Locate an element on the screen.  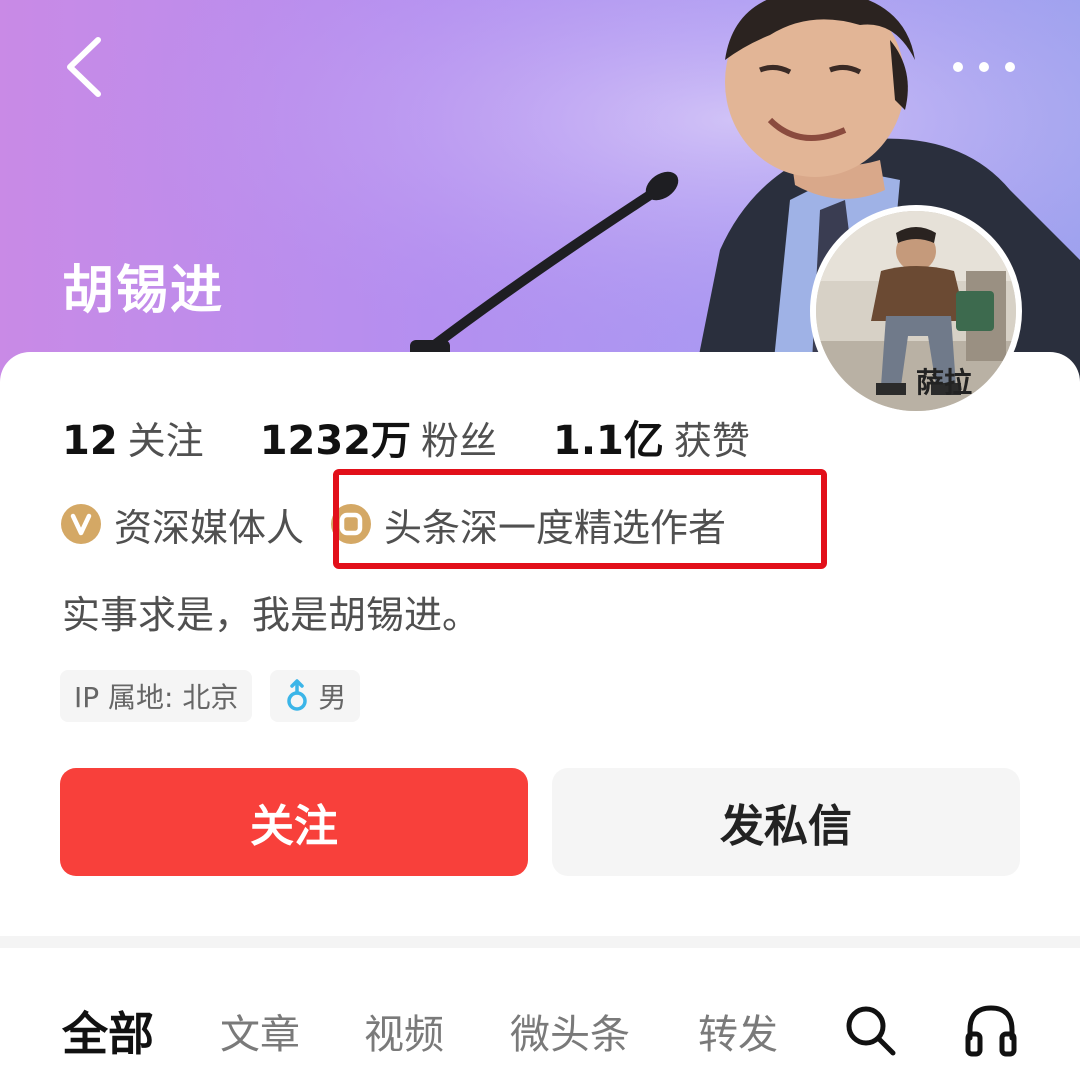
content-tabs: 全部 文章 视频 微头条 转发 is located at coordinates (540, 1030).